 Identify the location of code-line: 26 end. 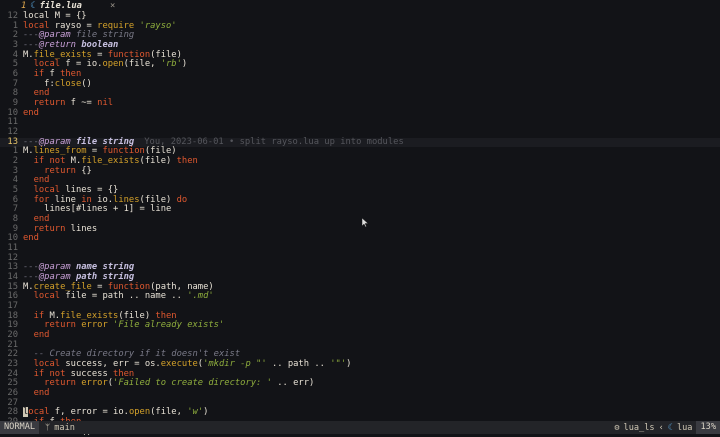
(360, 393).